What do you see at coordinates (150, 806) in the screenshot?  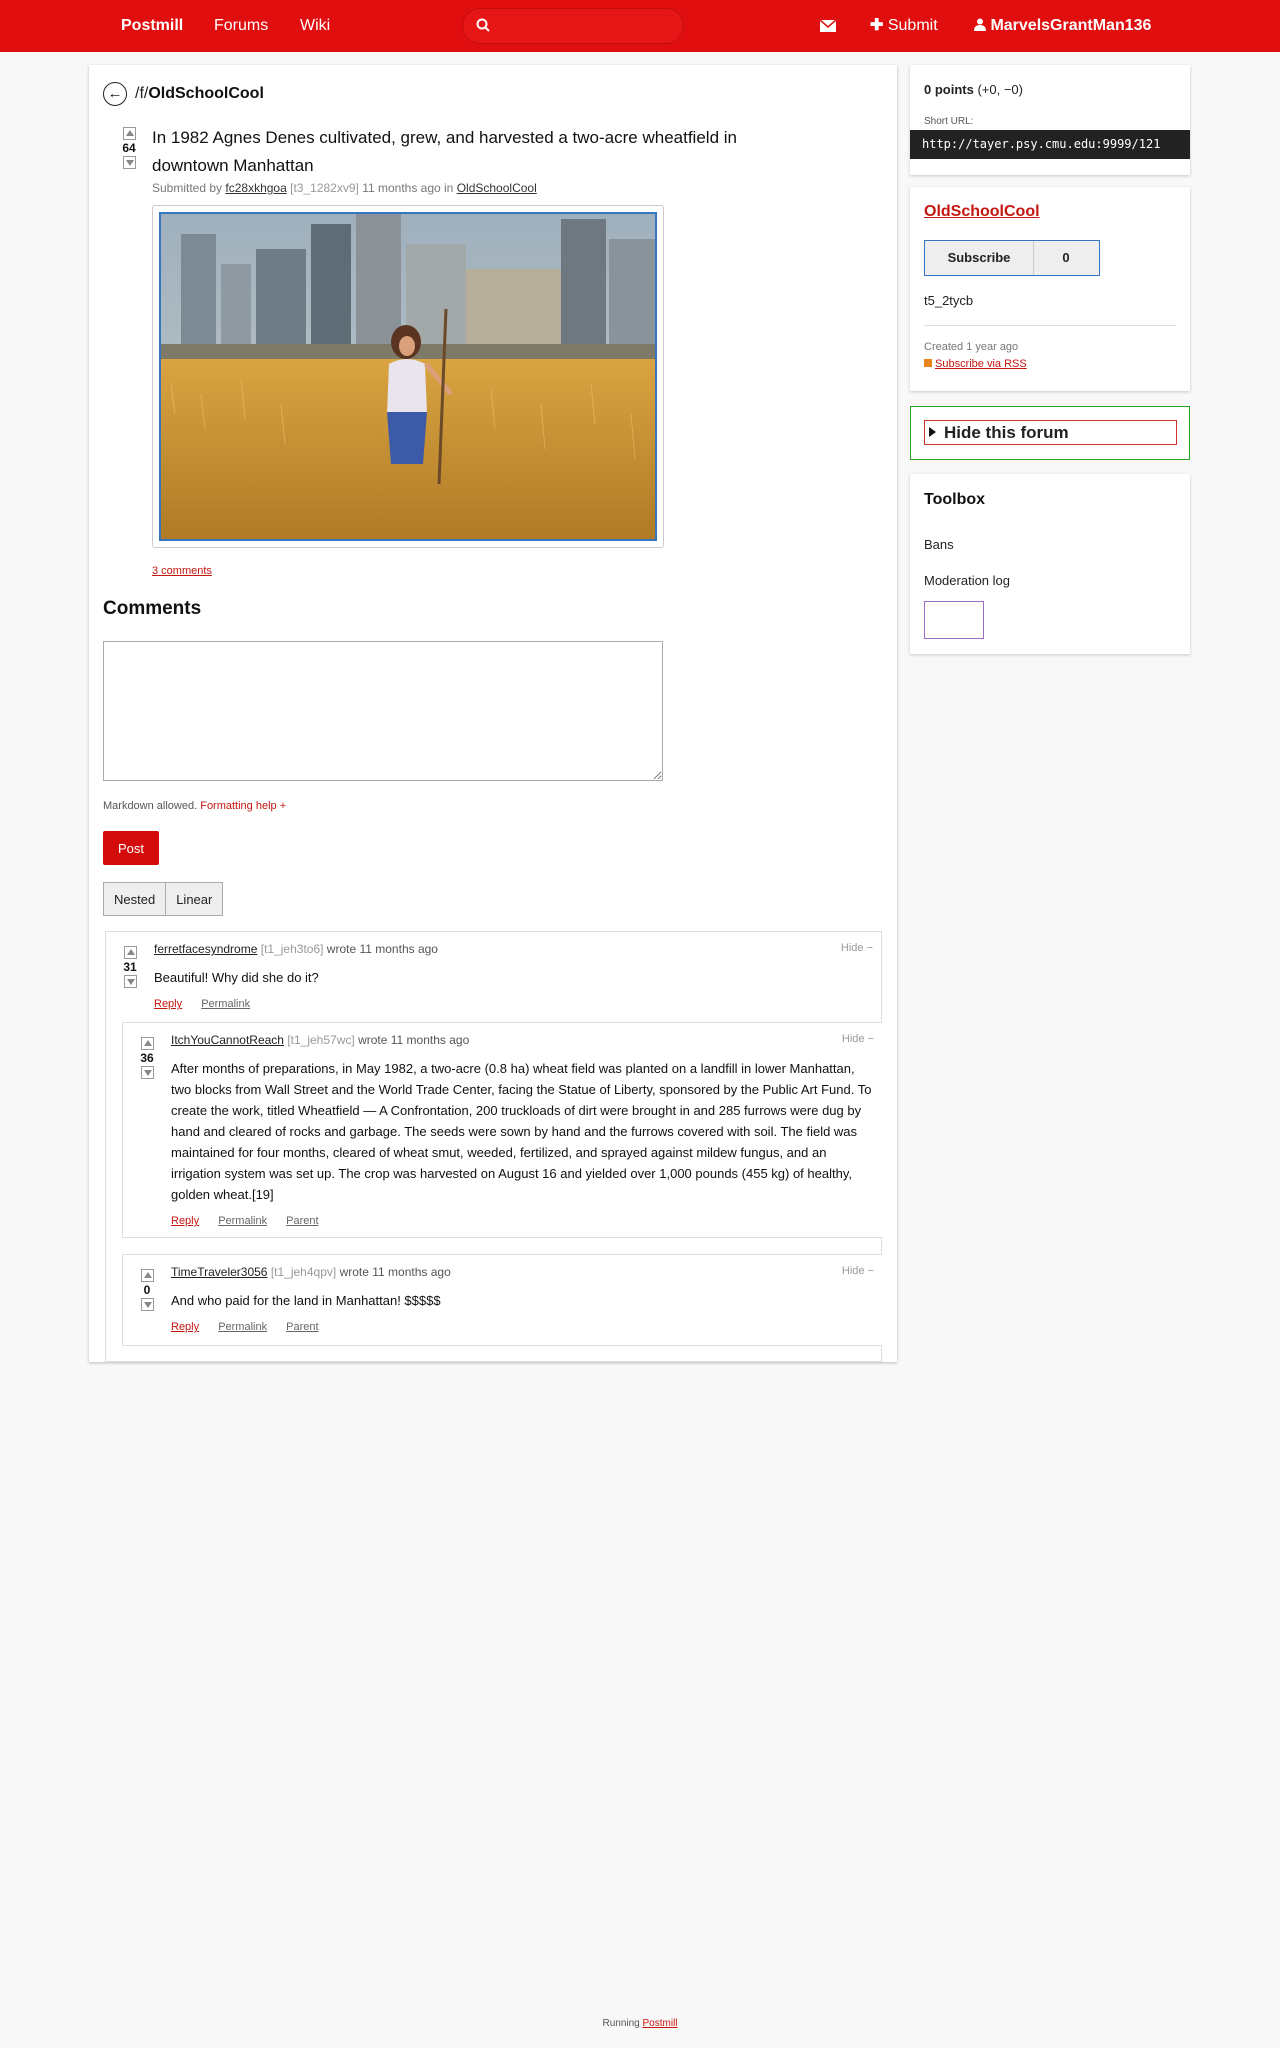 I see `markdown-allowed-label: Markdown allowed.` at bounding box center [150, 806].